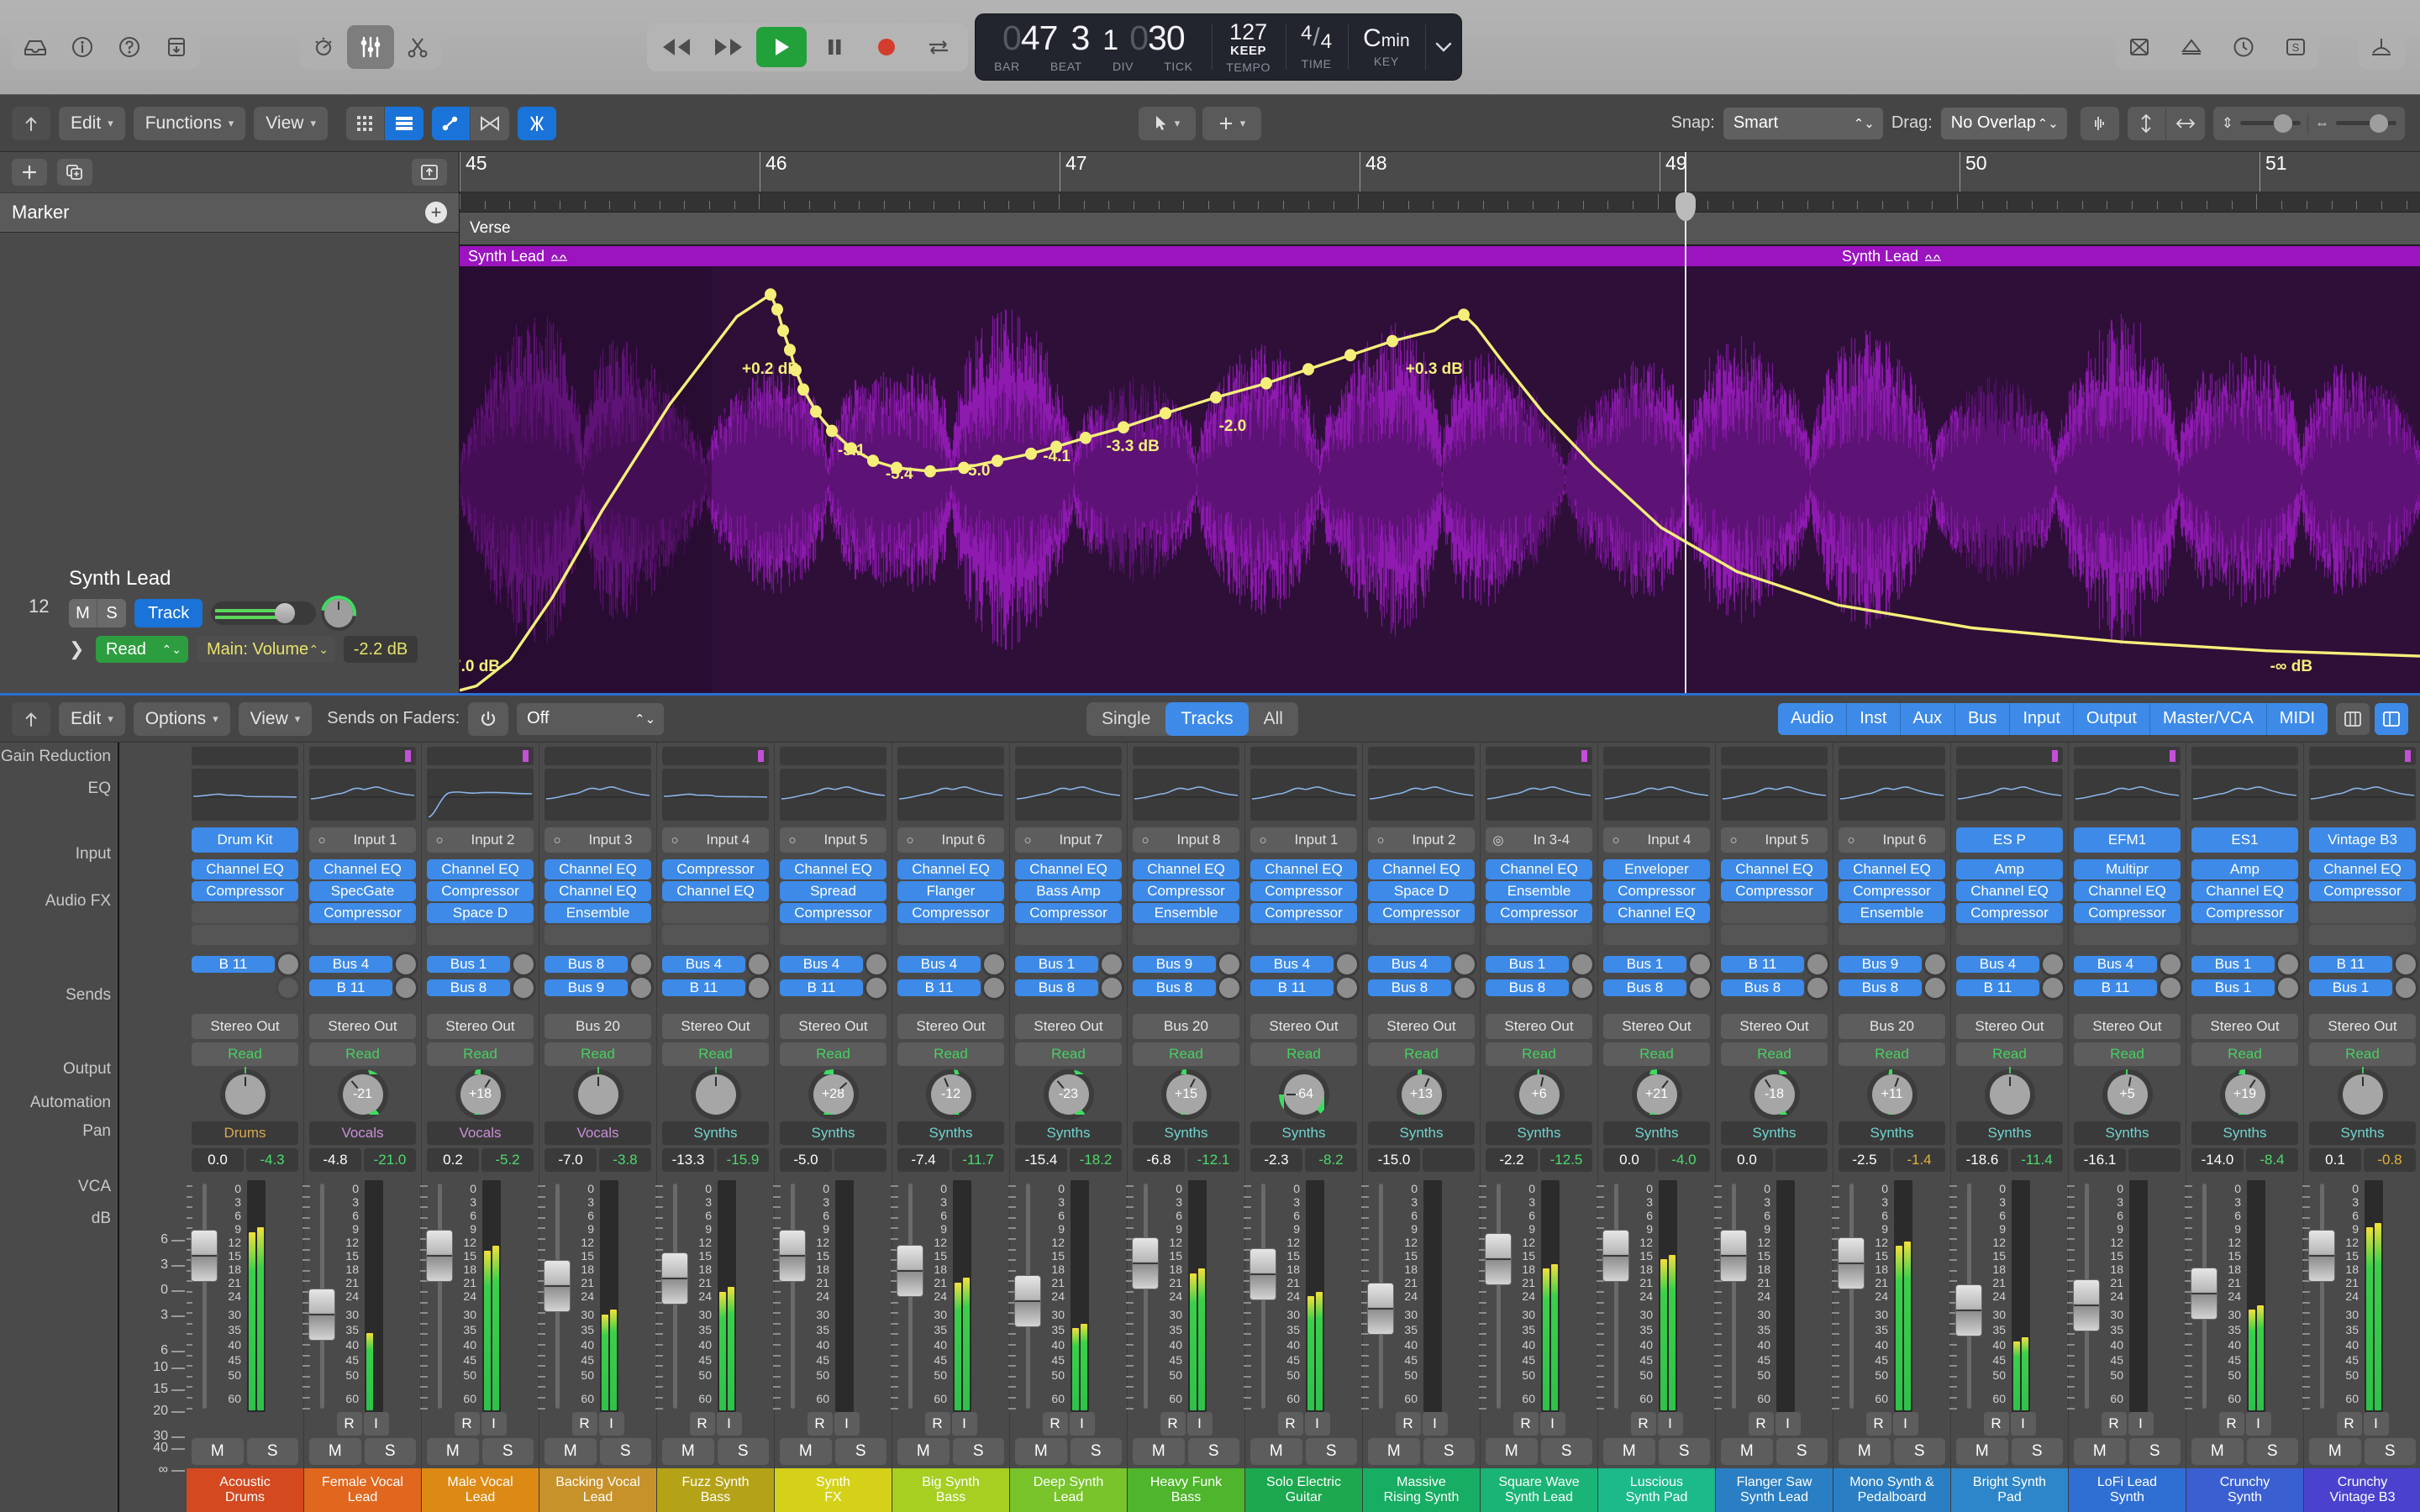 This screenshot has width=2420, height=1512. Describe the element at coordinates (845, 840) in the screenshot. I see `input-name: Input 5` at that location.